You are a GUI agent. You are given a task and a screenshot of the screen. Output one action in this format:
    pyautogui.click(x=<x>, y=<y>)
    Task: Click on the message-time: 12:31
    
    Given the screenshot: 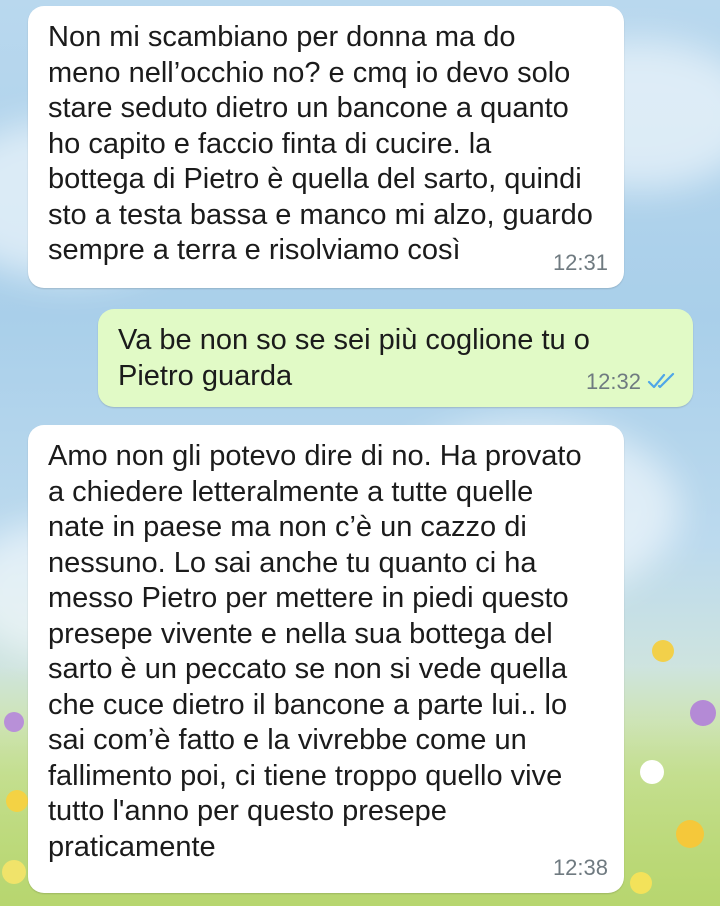 What is the action you would take?
    pyautogui.click(x=580, y=262)
    